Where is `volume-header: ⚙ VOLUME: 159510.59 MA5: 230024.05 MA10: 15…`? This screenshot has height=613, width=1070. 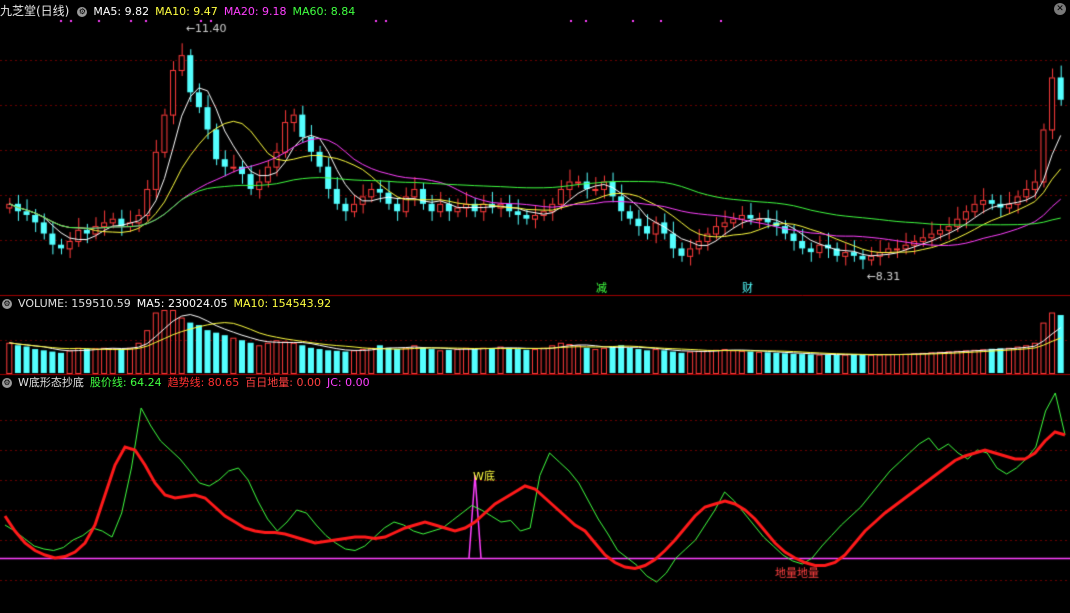 volume-header: ⚙ VOLUME: 159510.59 MA5: 230024.05 MA10: 15… is located at coordinates (168, 304).